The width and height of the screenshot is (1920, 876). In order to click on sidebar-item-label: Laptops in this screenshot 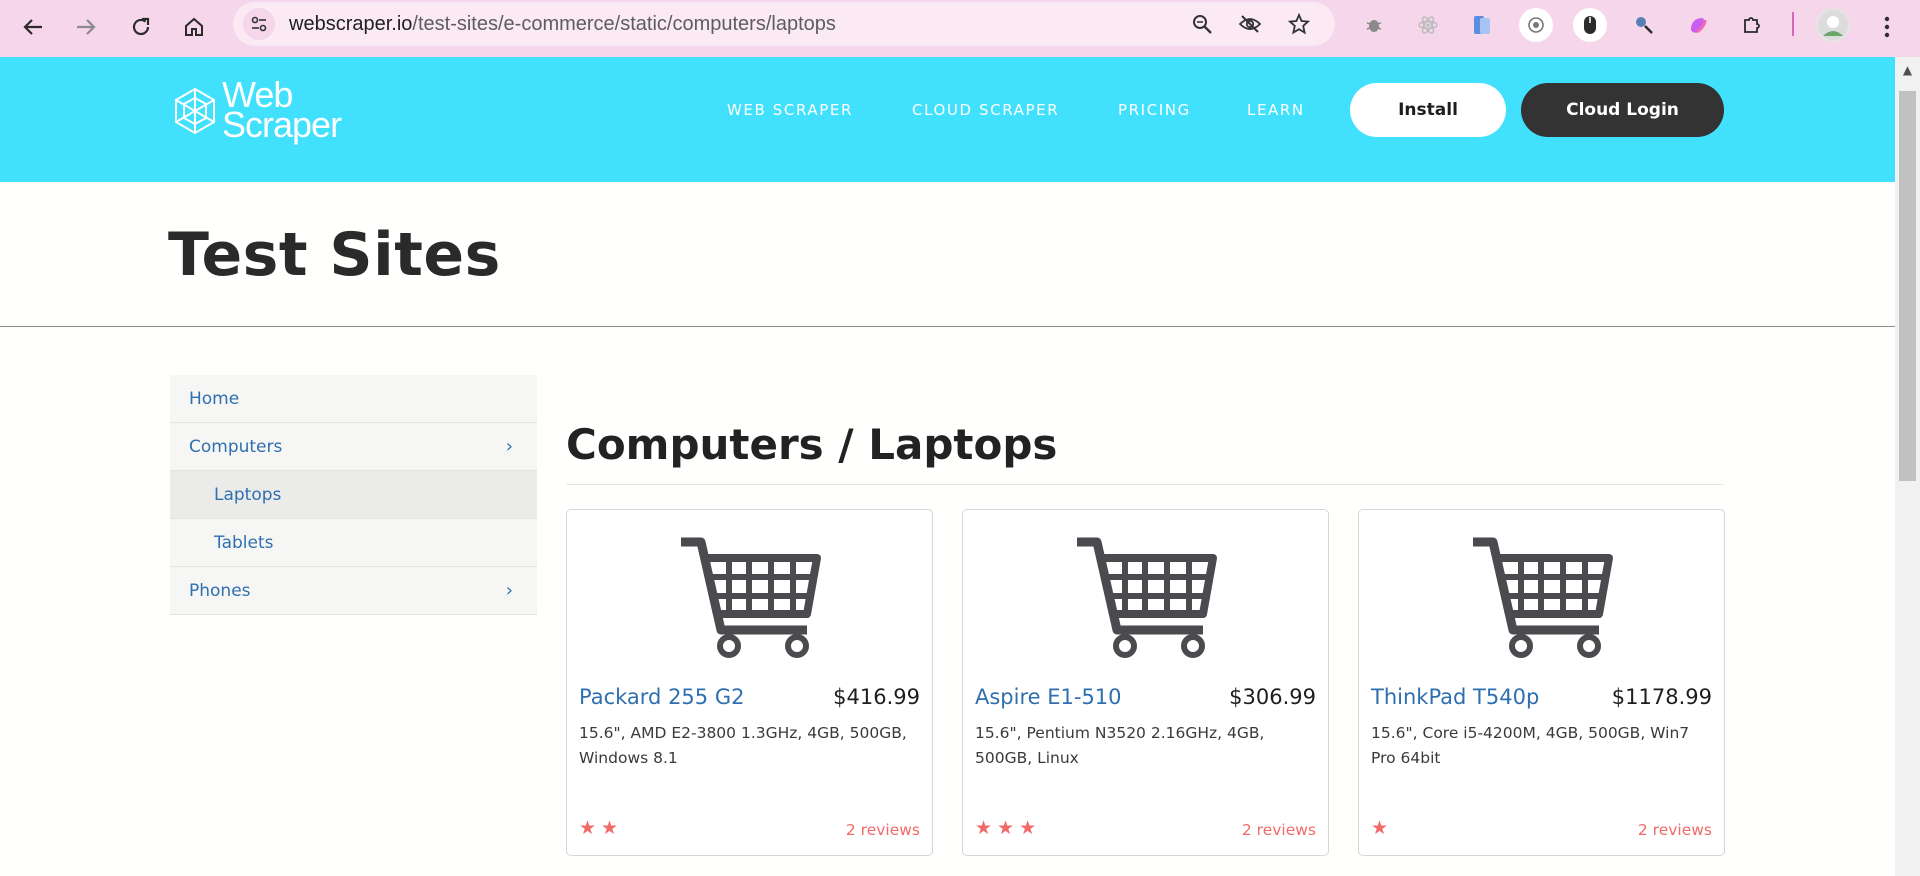, I will do `click(248, 495)`.